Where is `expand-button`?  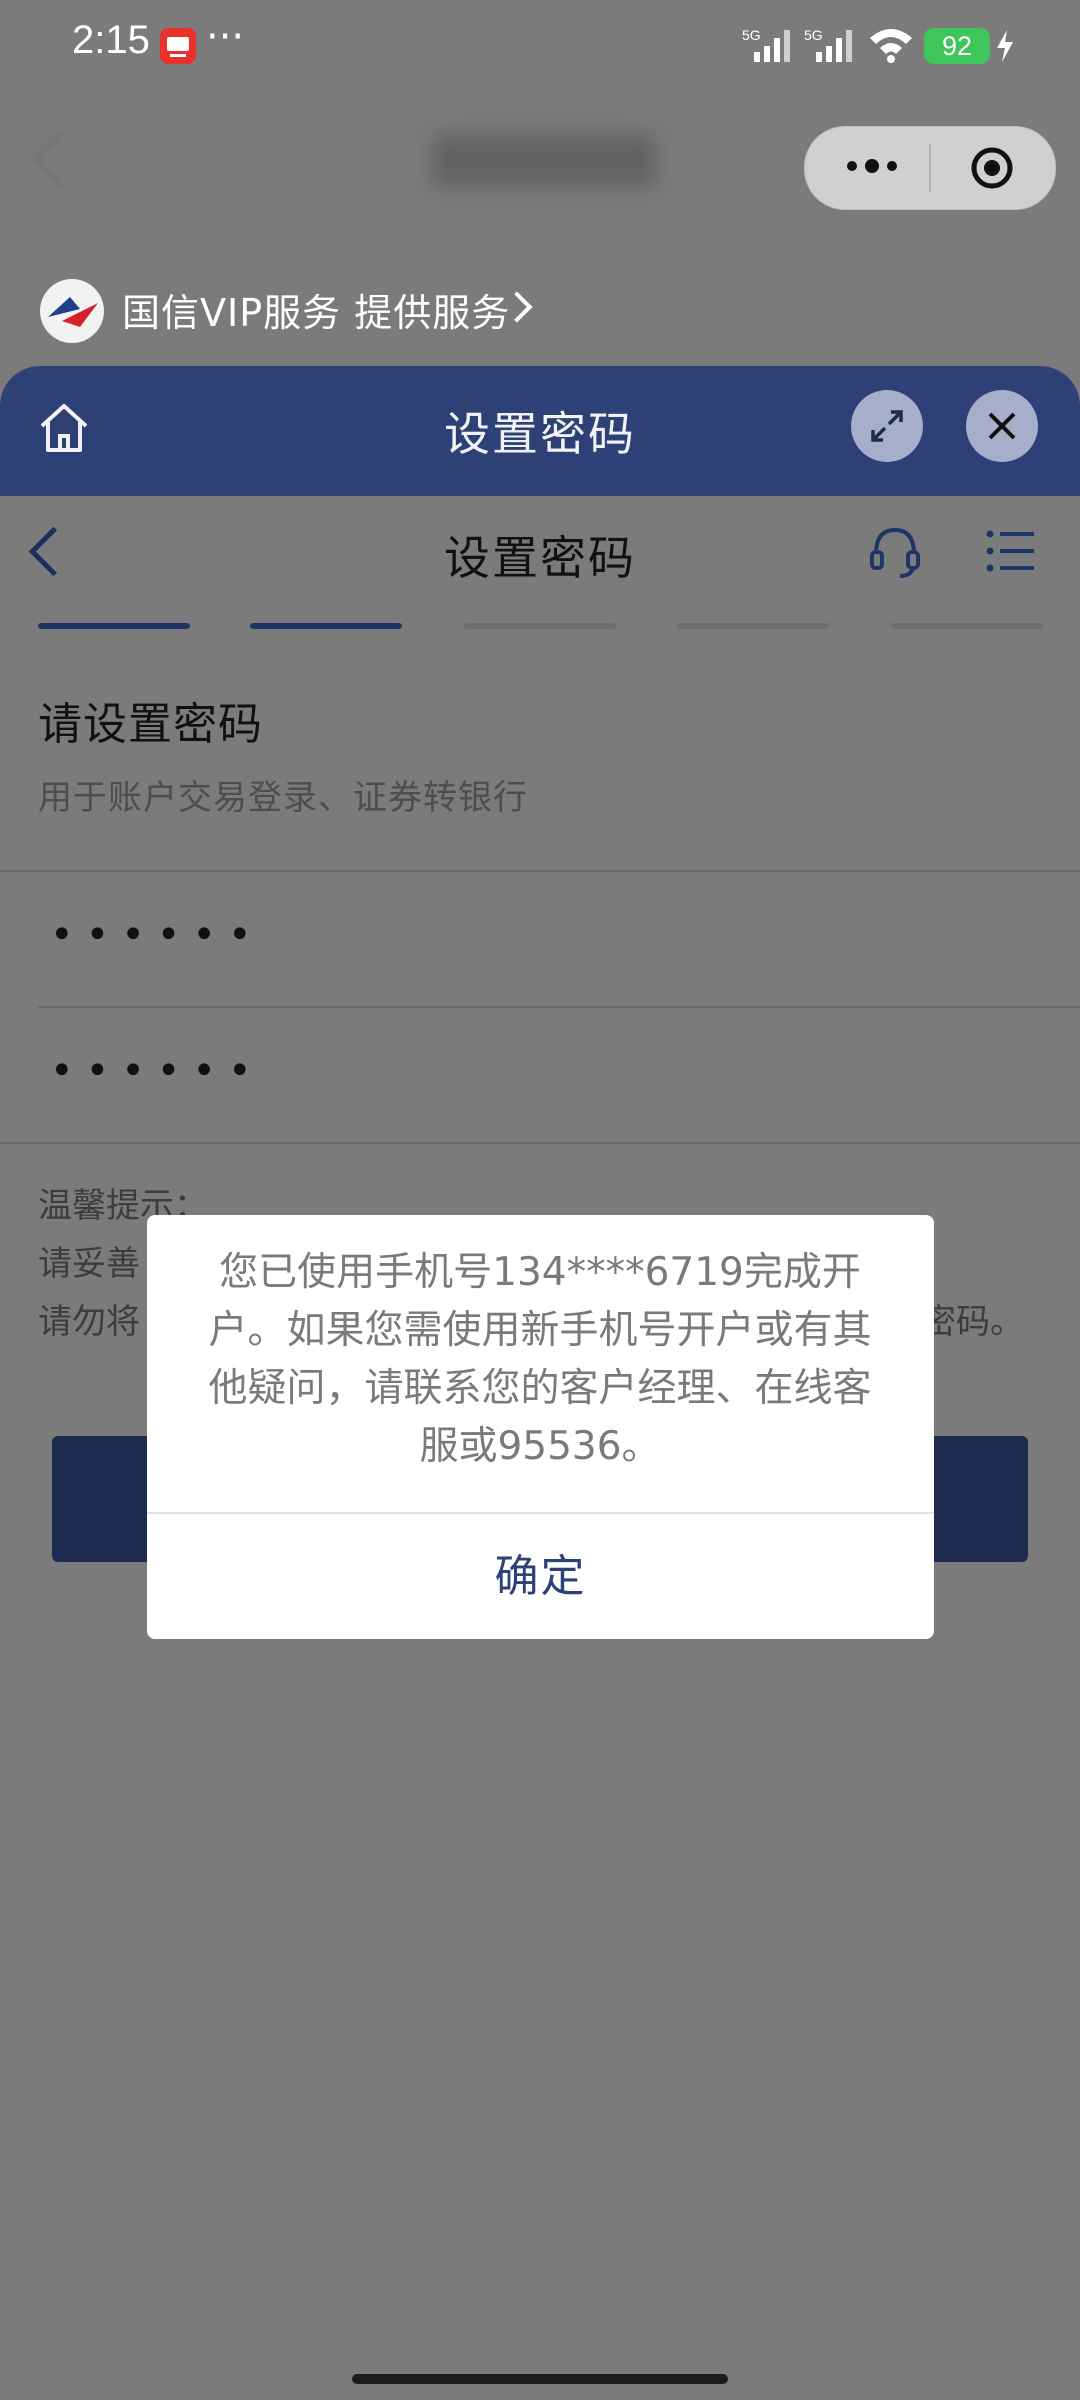 expand-button is located at coordinates (887, 426).